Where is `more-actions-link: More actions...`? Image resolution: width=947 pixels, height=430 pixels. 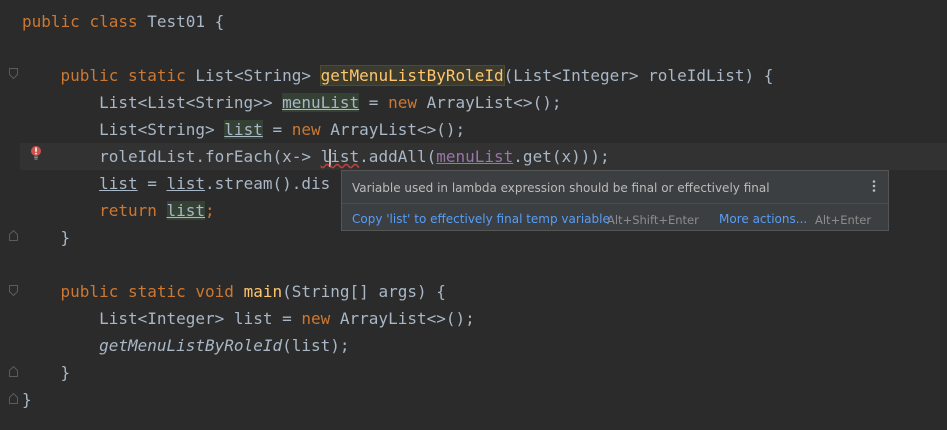 more-actions-link: More actions... is located at coordinates (763, 219).